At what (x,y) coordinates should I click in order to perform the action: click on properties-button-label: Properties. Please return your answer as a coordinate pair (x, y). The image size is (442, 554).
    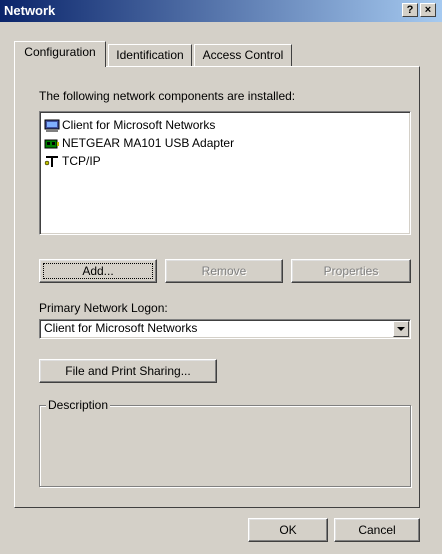
    Looking at the image, I should click on (351, 271).